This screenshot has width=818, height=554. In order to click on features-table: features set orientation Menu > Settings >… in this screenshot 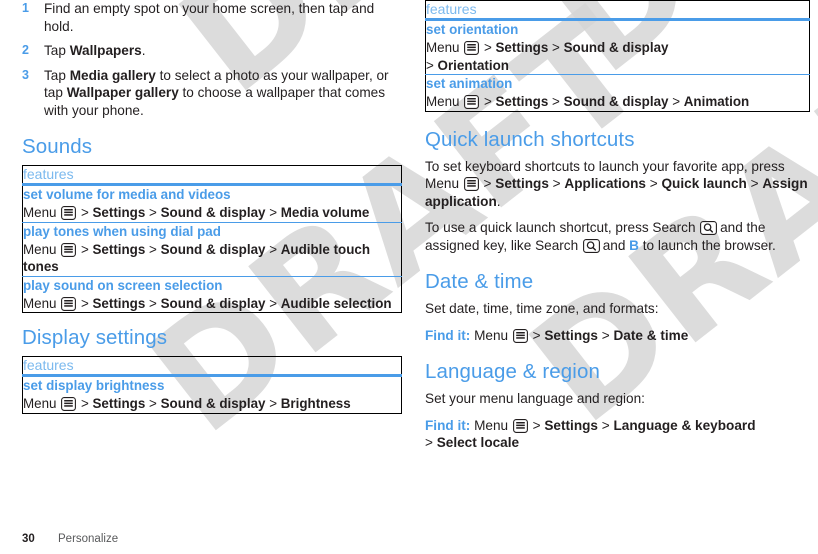, I will do `click(617, 56)`.